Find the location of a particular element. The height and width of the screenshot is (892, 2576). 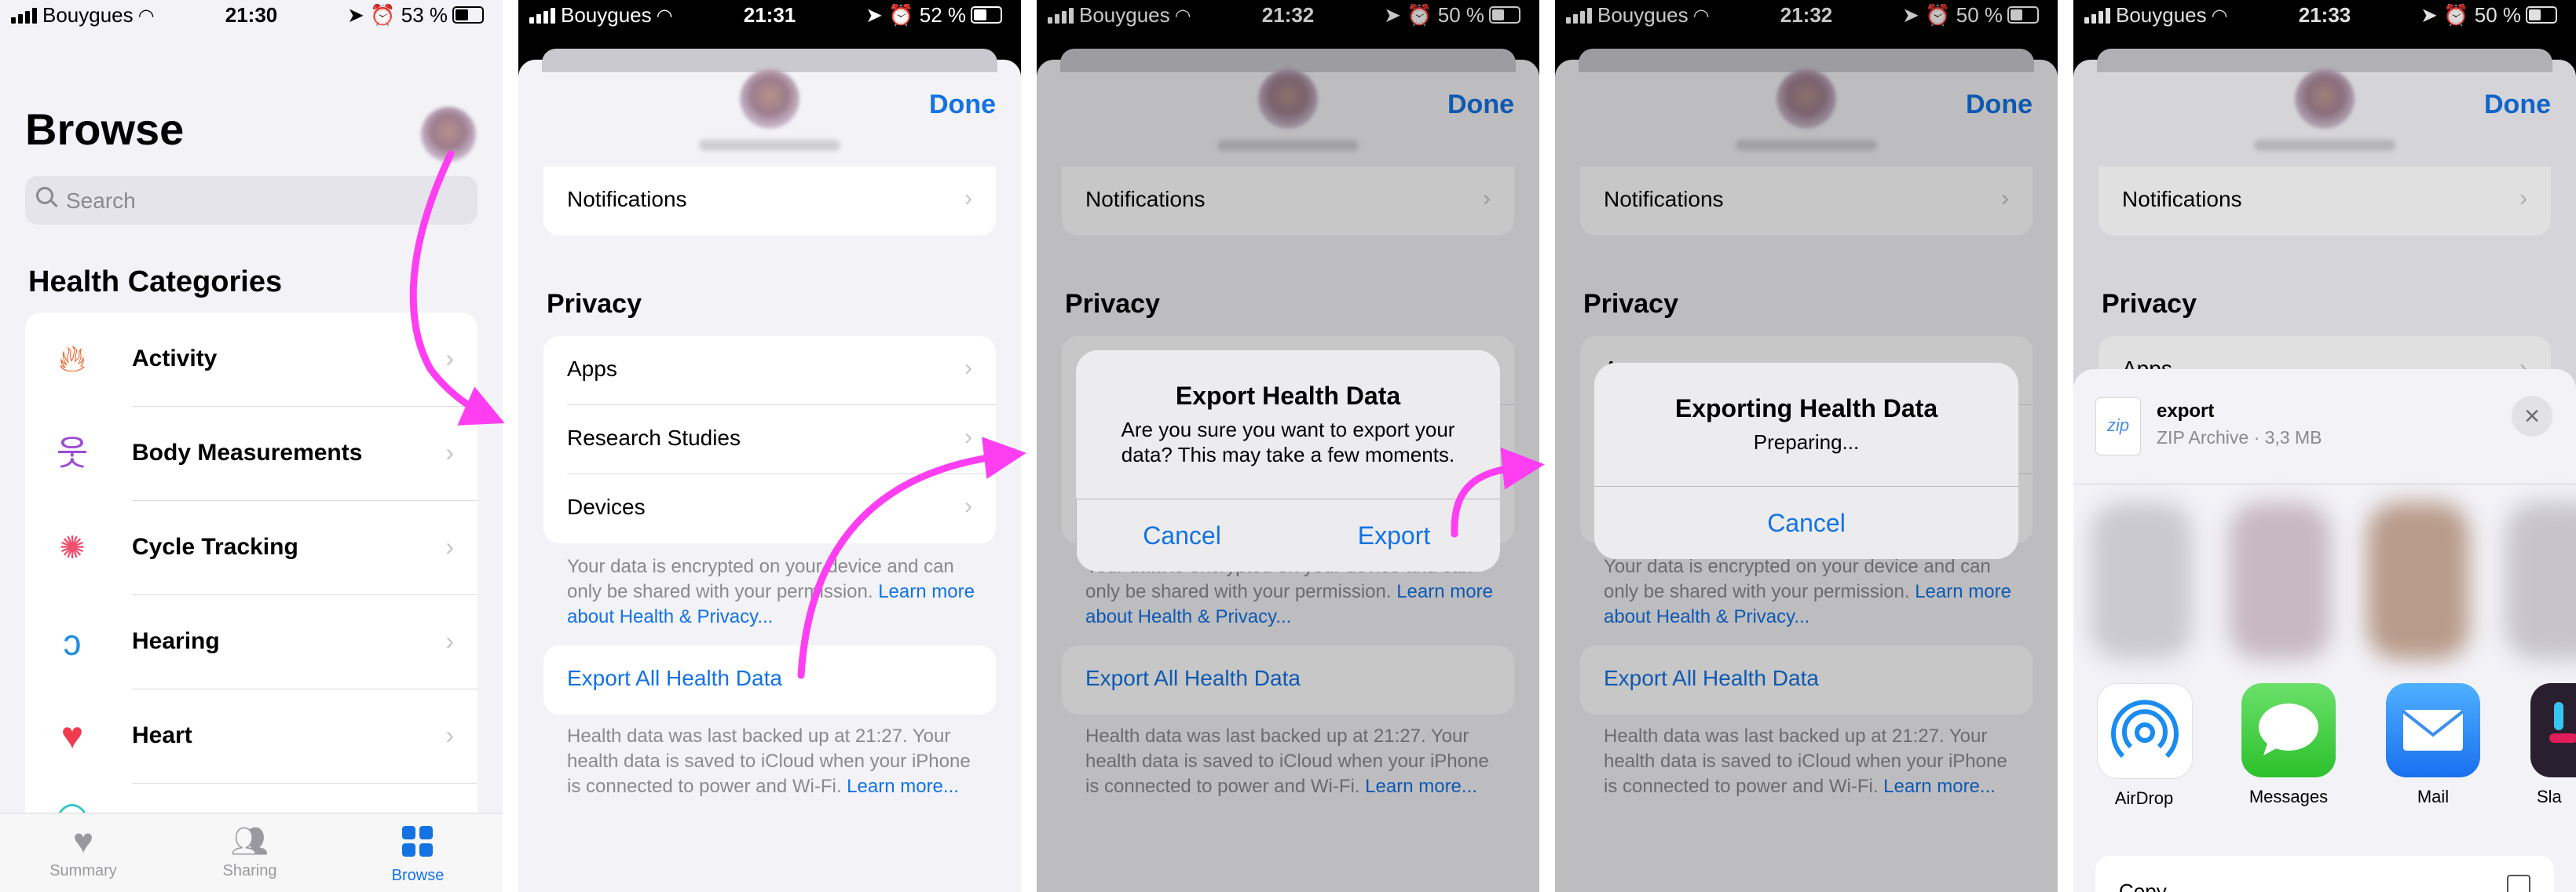

privacy-research-row: Research Studies › is located at coordinates (770, 439).